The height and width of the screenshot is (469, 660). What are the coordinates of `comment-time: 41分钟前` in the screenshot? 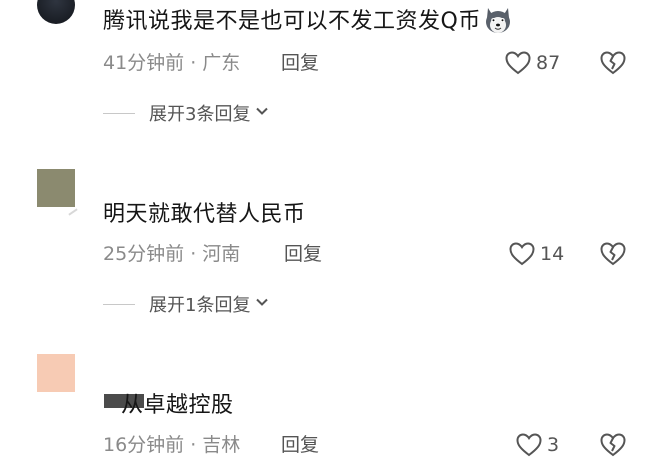 It's located at (144, 63).